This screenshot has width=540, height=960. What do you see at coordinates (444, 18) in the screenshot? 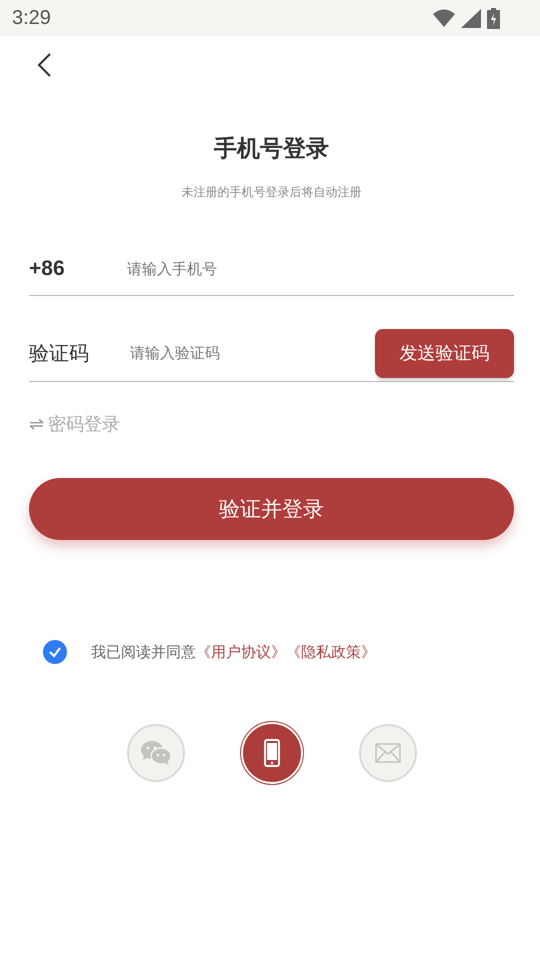
I see `wifi-icon` at bounding box center [444, 18].